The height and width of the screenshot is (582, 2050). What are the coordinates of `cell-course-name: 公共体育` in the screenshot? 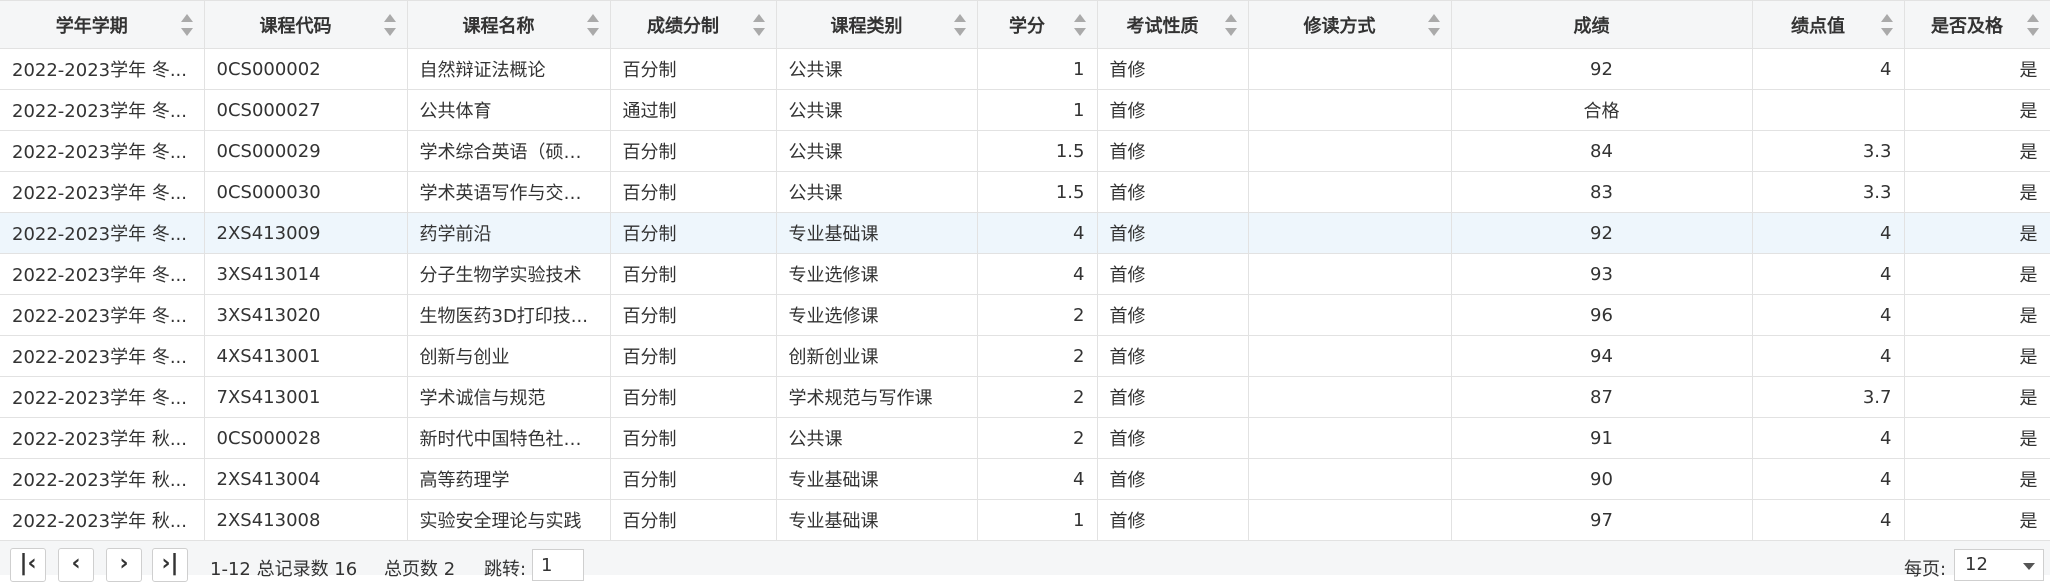 It's located at (509, 110).